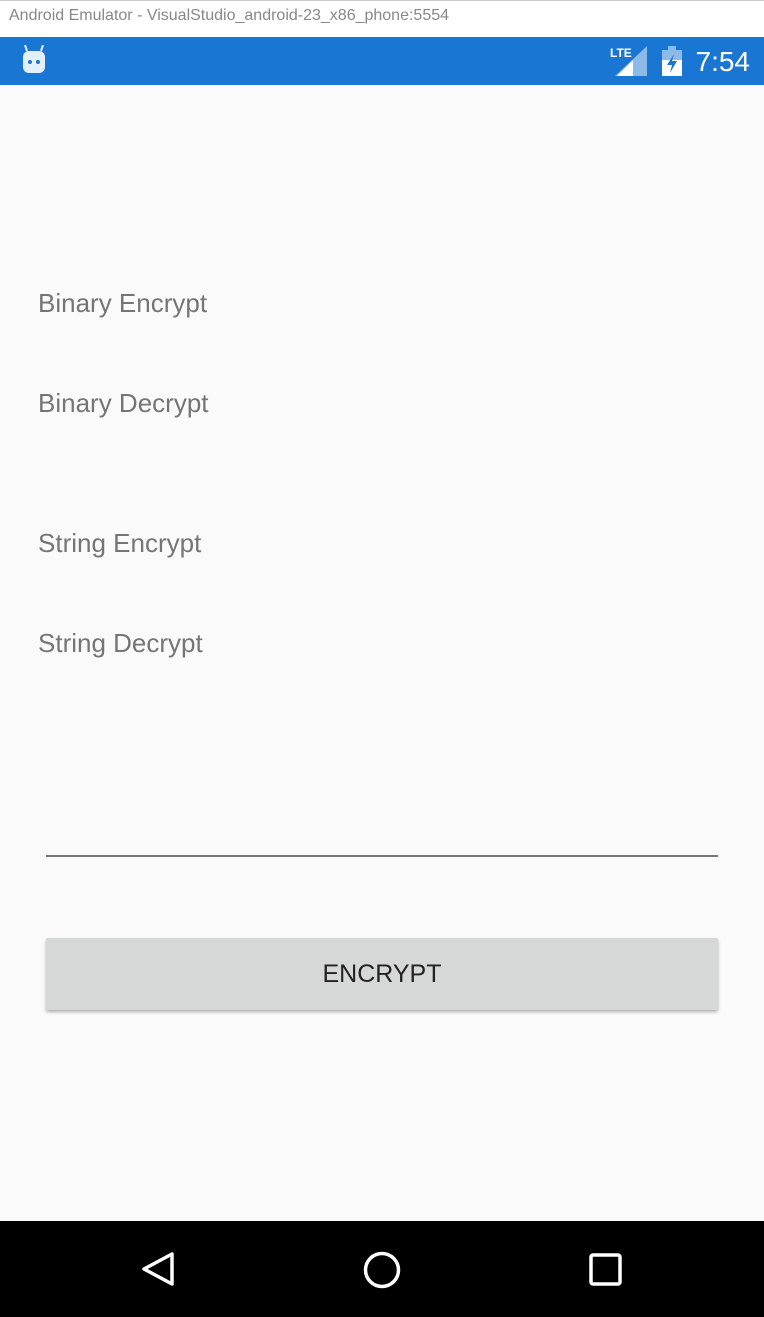  What do you see at coordinates (382, 833) in the screenshot?
I see `text-input` at bounding box center [382, 833].